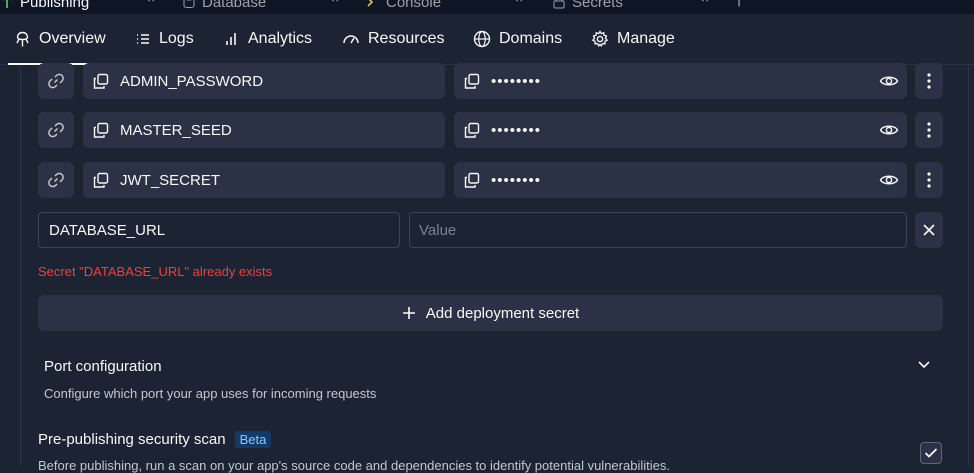 The height and width of the screenshot is (473, 974). I want to click on window-tab-publishing: Publishing, so click(44, 6).